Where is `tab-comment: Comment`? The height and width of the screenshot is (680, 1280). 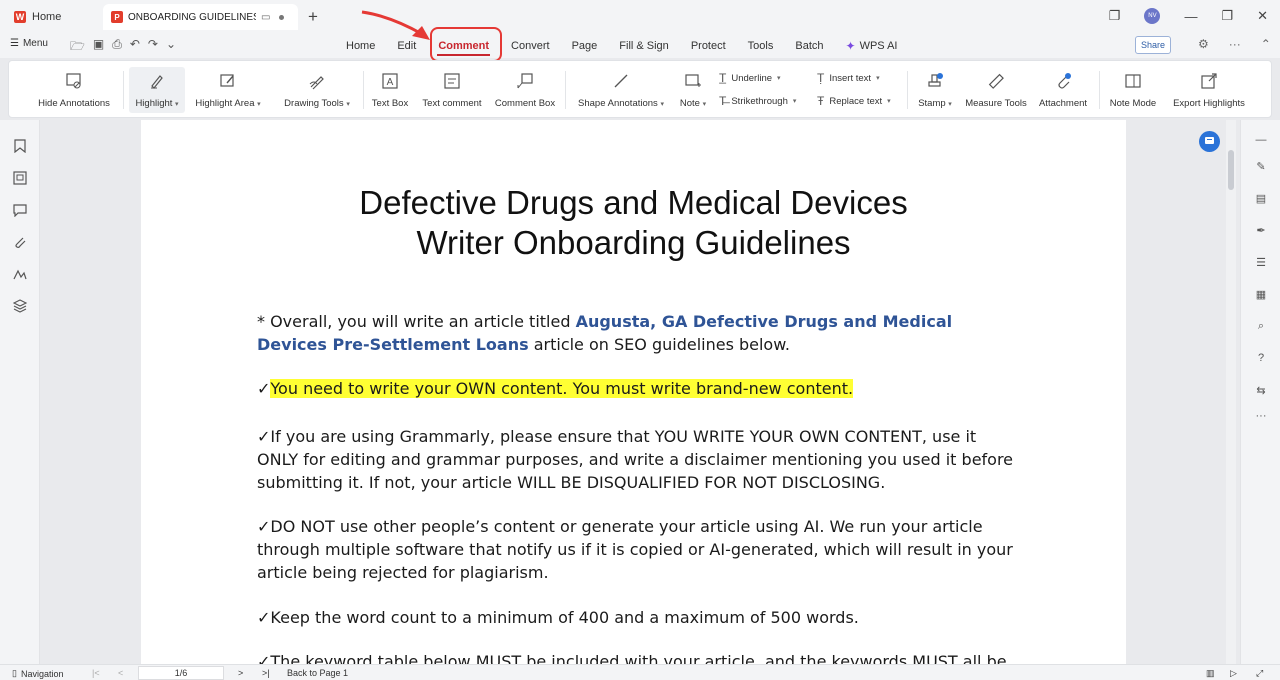 tab-comment: Comment is located at coordinates (463, 46).